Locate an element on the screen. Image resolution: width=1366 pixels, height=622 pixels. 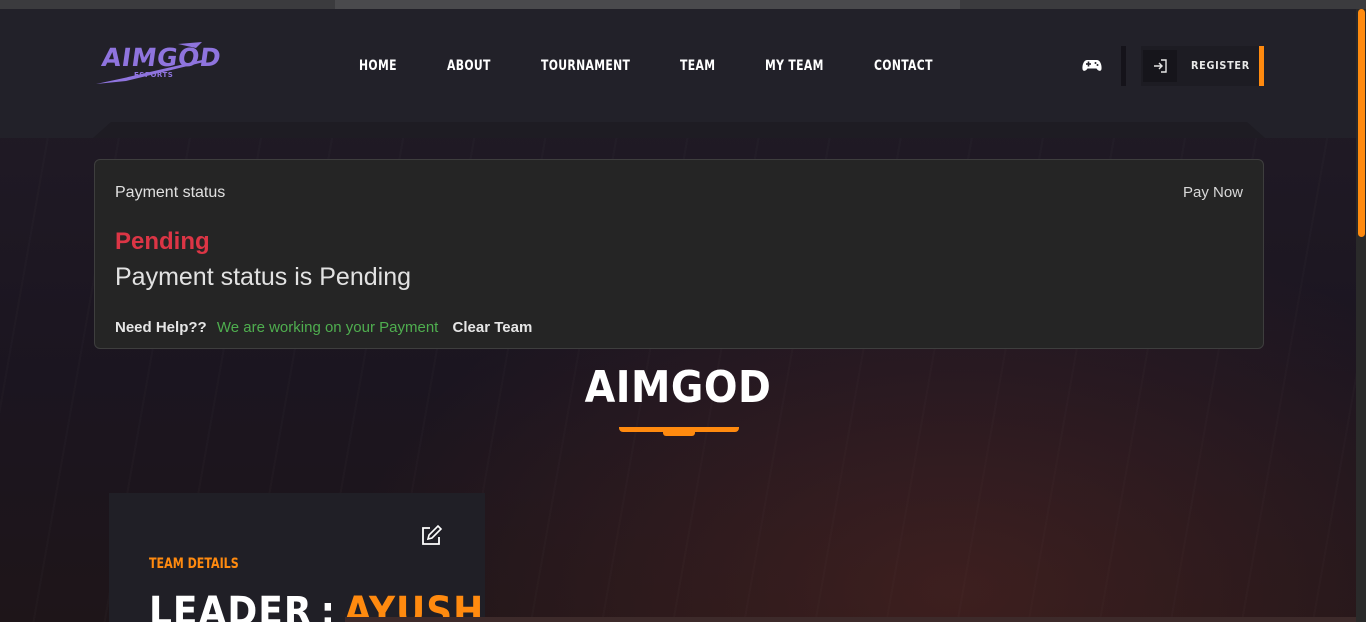
register-icon-box is located at coordinates (1160, 66).